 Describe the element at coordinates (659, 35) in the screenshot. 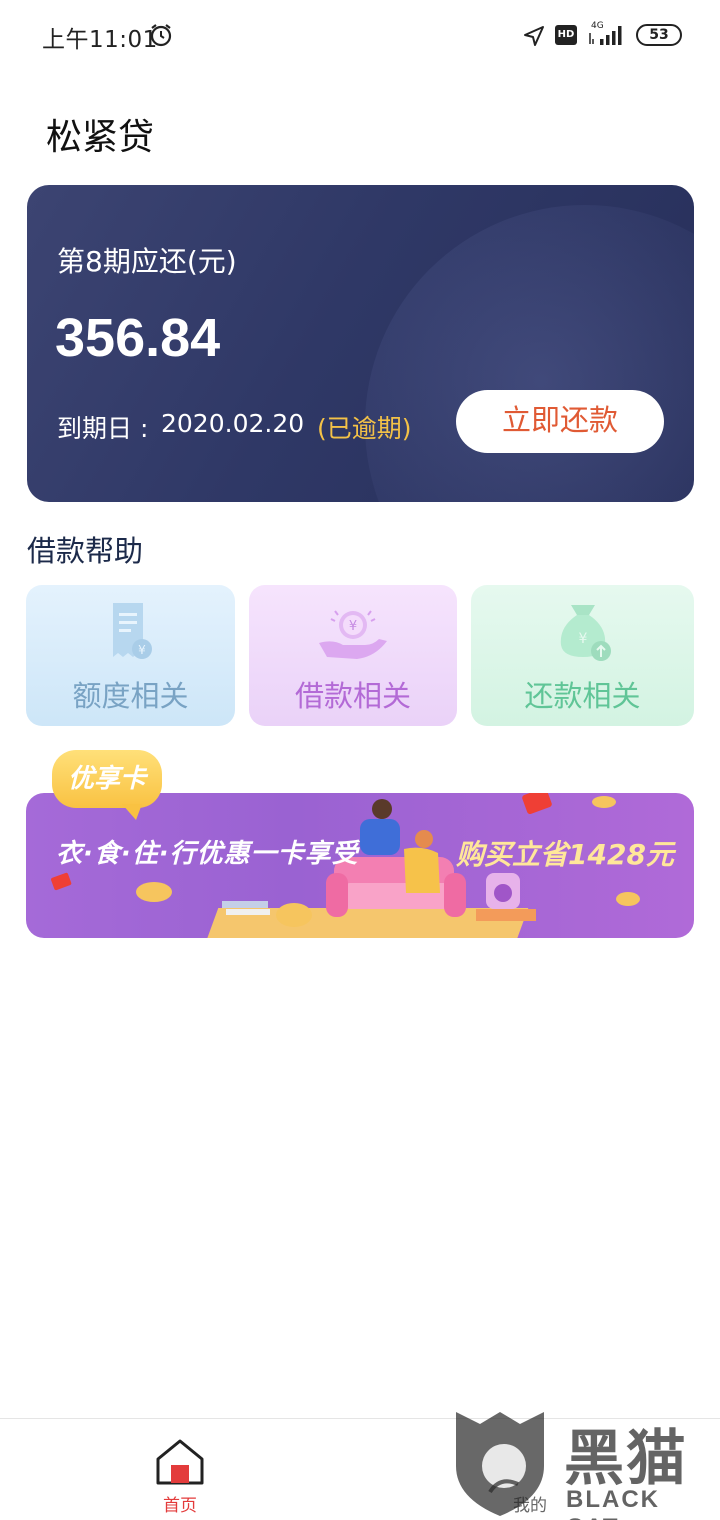

I see `battery-indicator: 53` at that location.